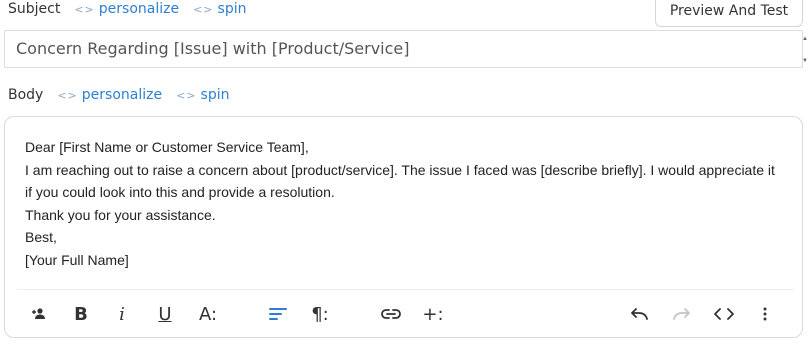  Describe the element at coordinates (805, 61) in the screenshot. I see `arrow-down-icon: ▼` at that location.